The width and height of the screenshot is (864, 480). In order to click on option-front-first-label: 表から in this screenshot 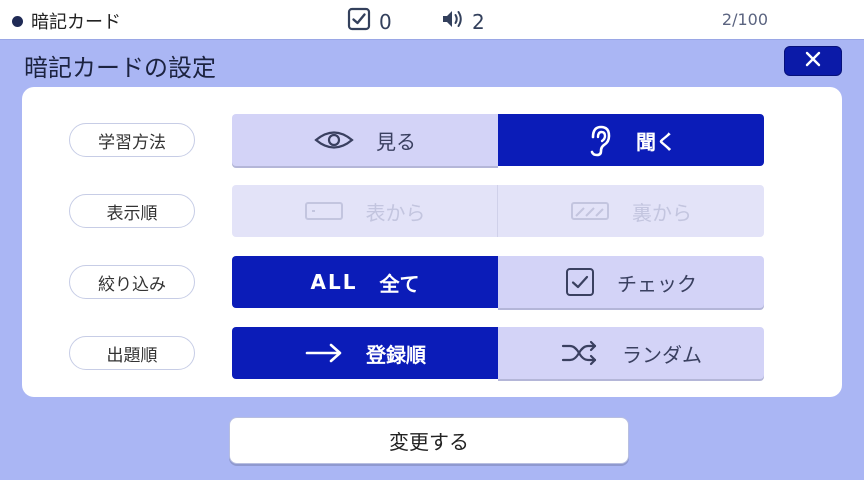, I will do `click(395, 212)`.